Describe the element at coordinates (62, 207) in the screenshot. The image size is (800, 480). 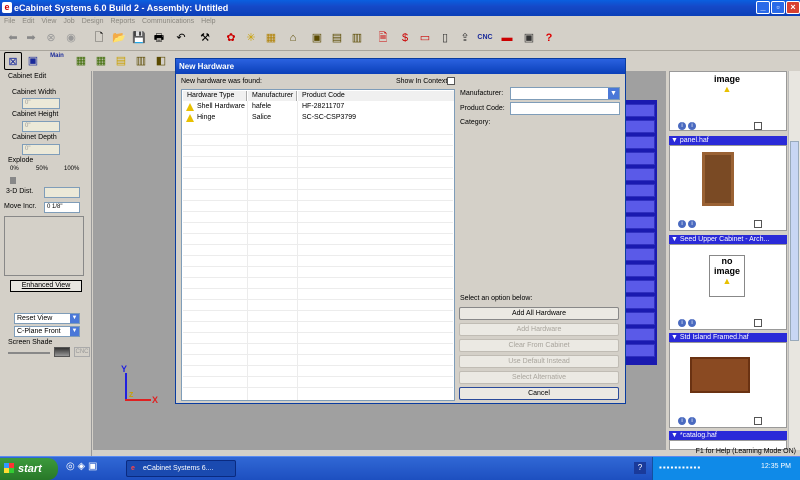
I see `move-incr-input: 0 1/8"` at that location.